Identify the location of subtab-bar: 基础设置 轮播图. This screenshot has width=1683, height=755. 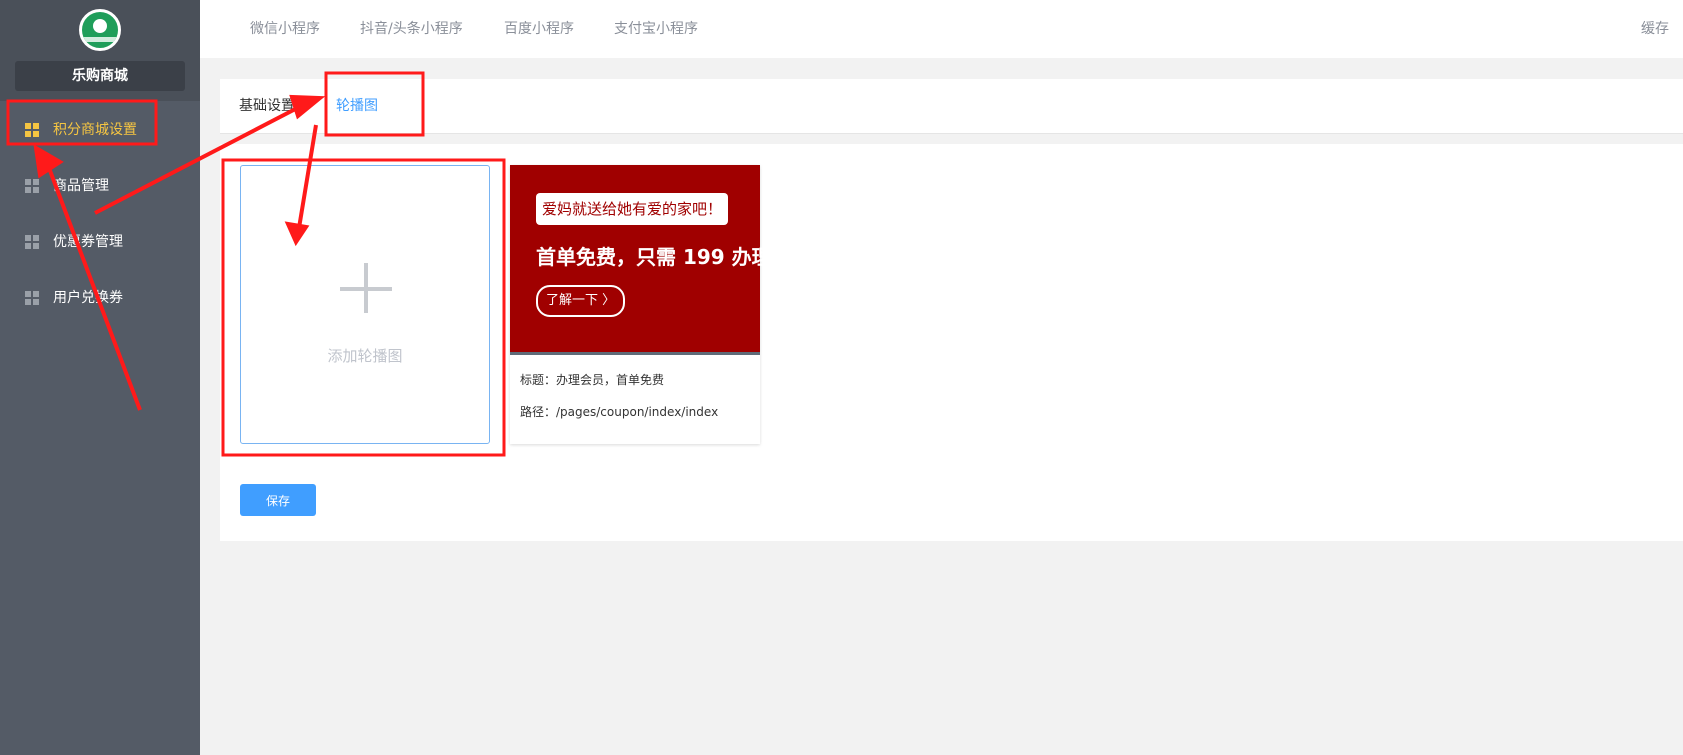
(951, 106).